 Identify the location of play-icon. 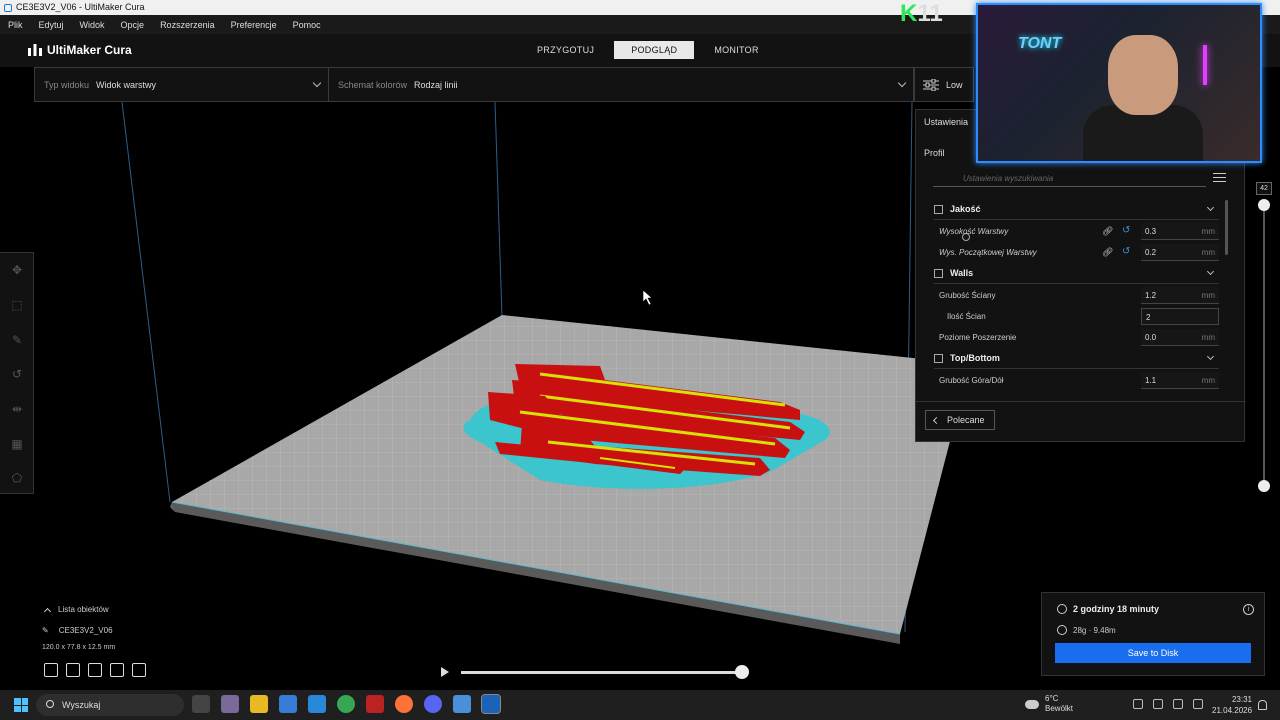
(445, 672).